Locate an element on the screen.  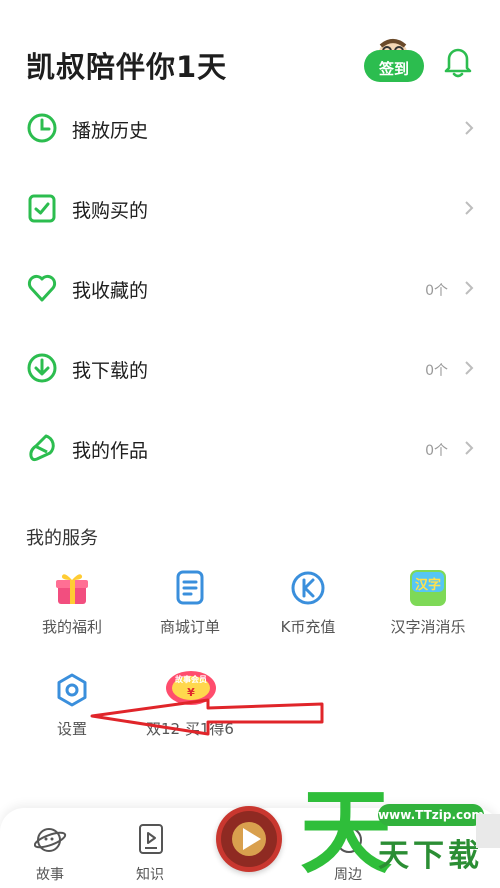
menu-item-label: 播放历史 is located at coordinates (110, 131).